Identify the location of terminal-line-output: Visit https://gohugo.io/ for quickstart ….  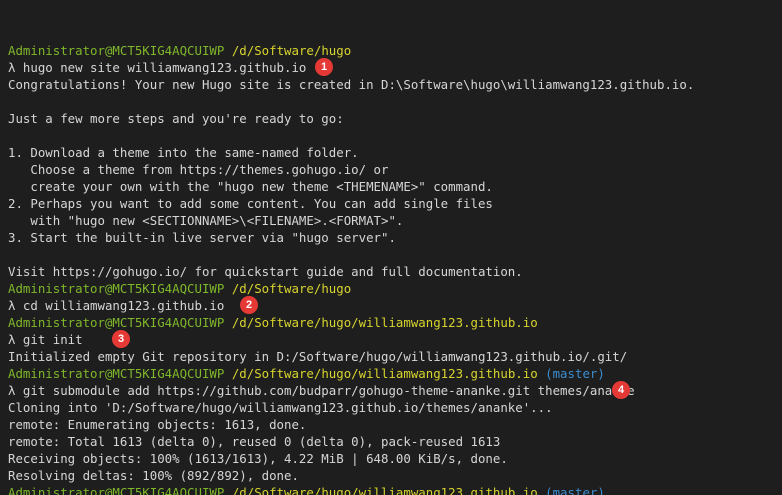
(395, 271).